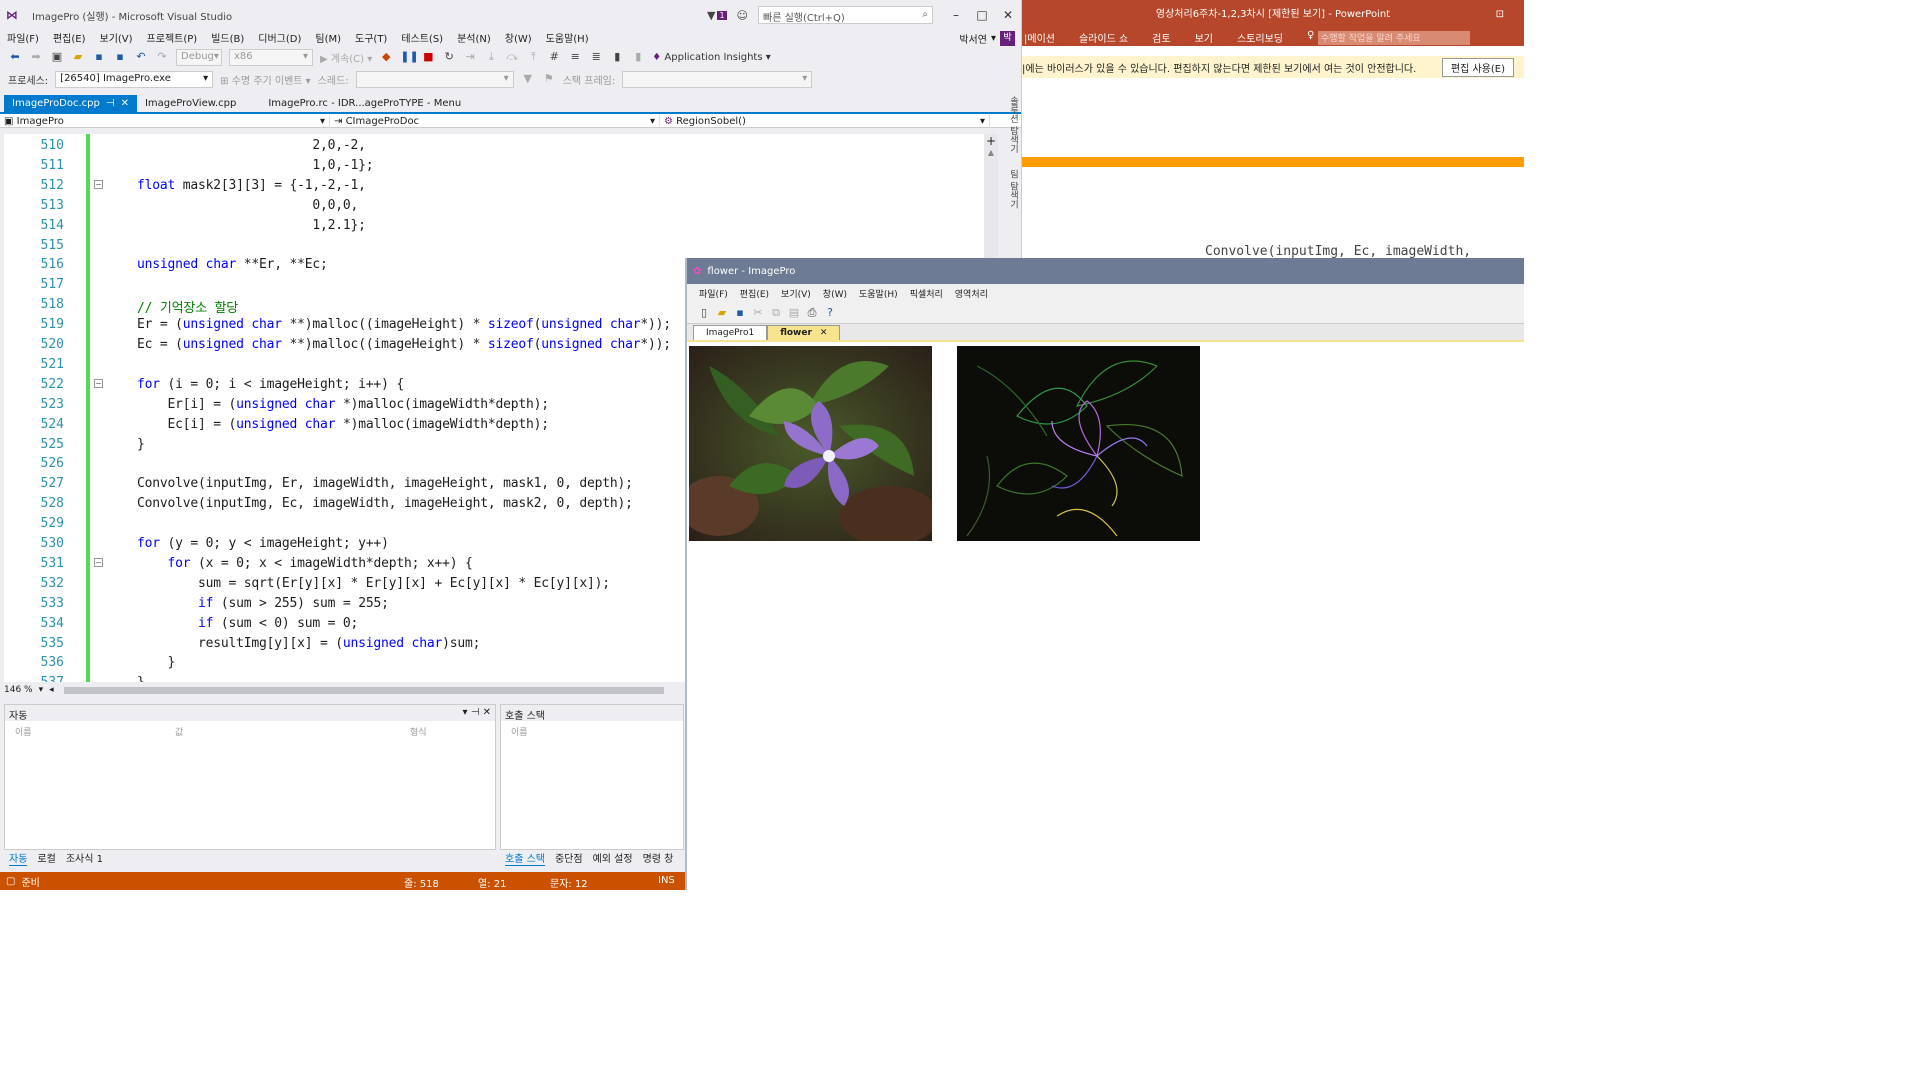  I want to click on comment-icon: ≣, so click(596, 57).